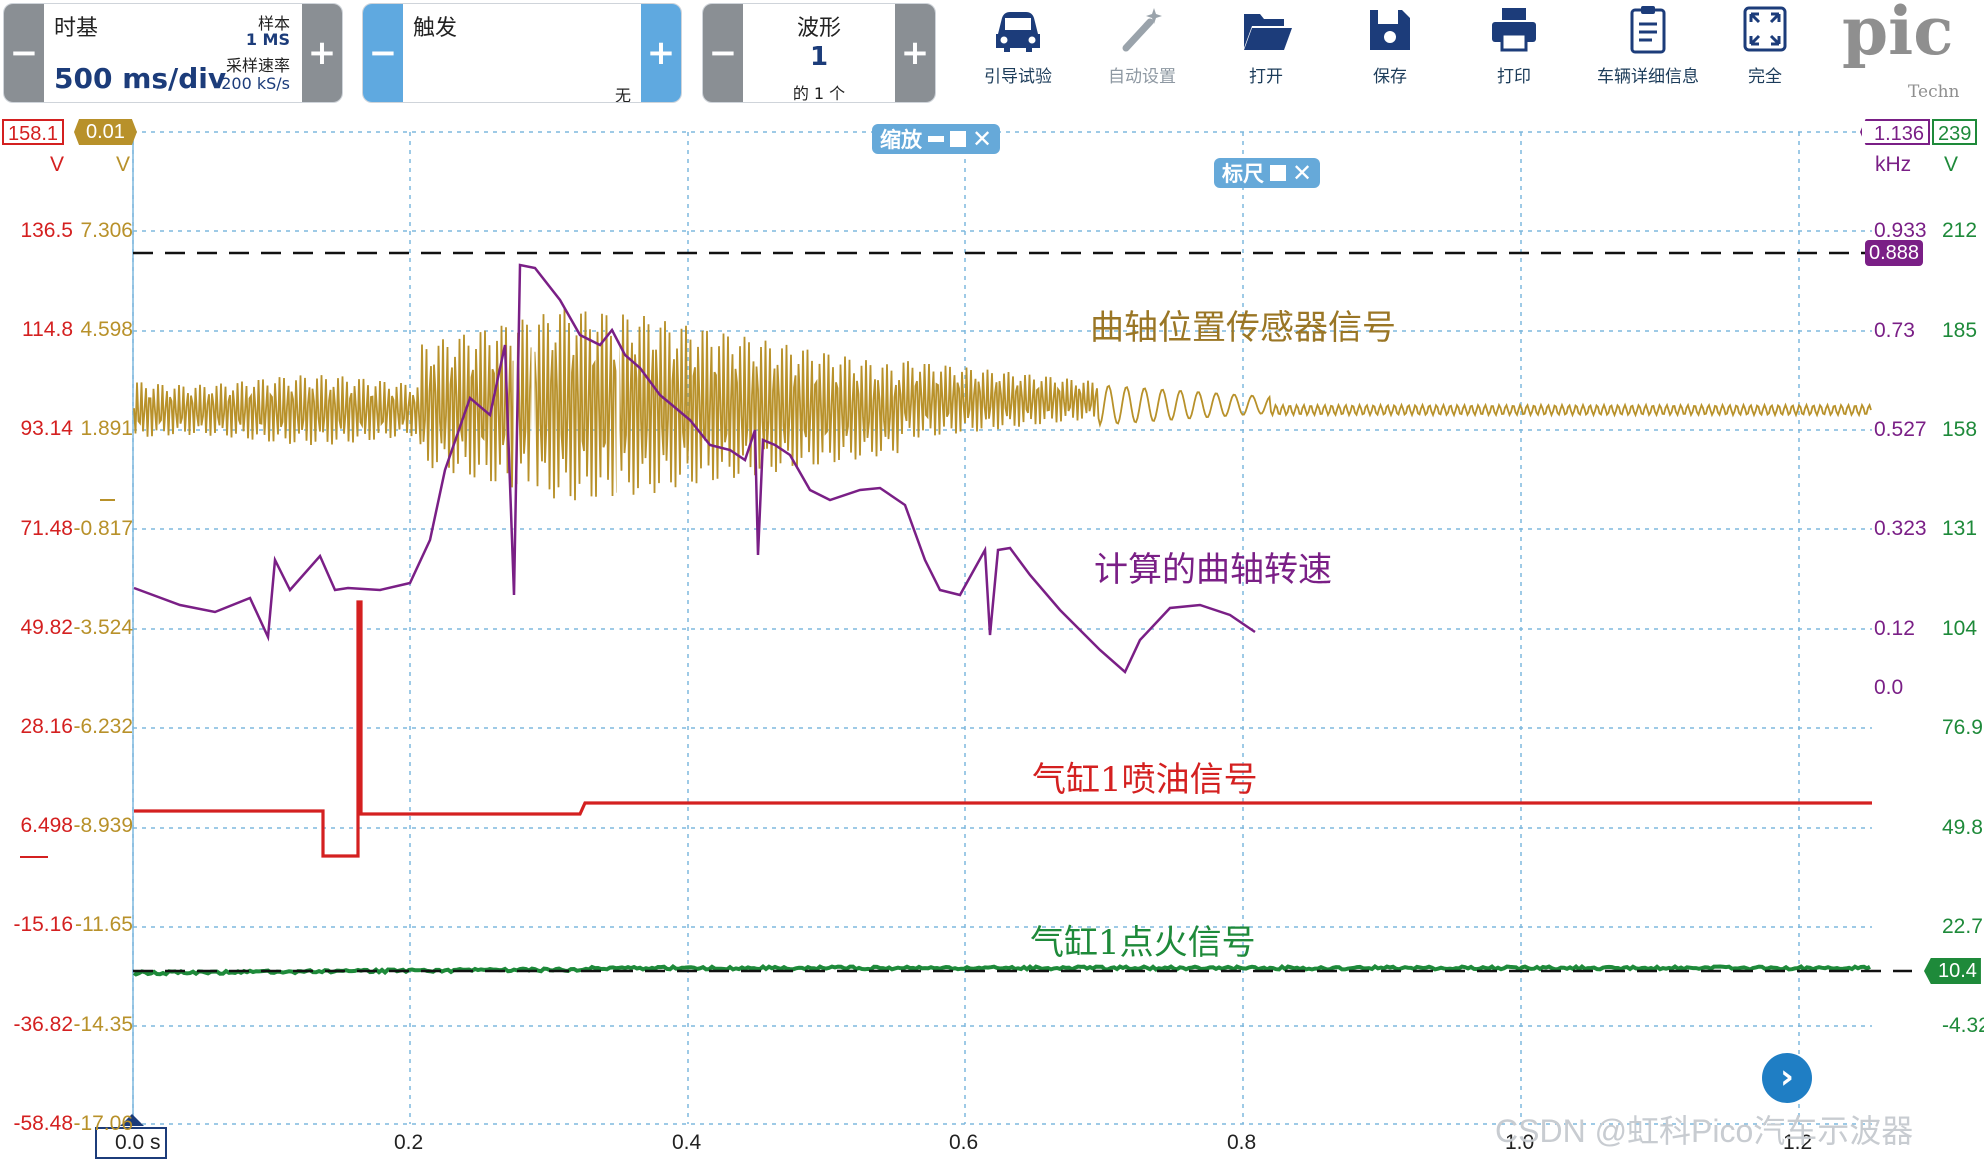  What do you see at coordinates (140, 78) in the screenshot?
I see `timebase-value: 500 ms/div` at bounding box center [140, 78].